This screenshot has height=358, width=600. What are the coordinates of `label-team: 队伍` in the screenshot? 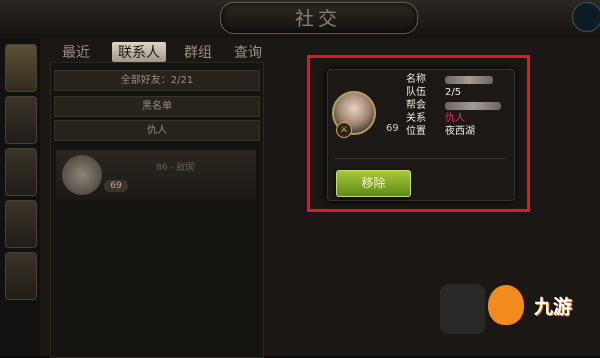 It's located at (416, 92).